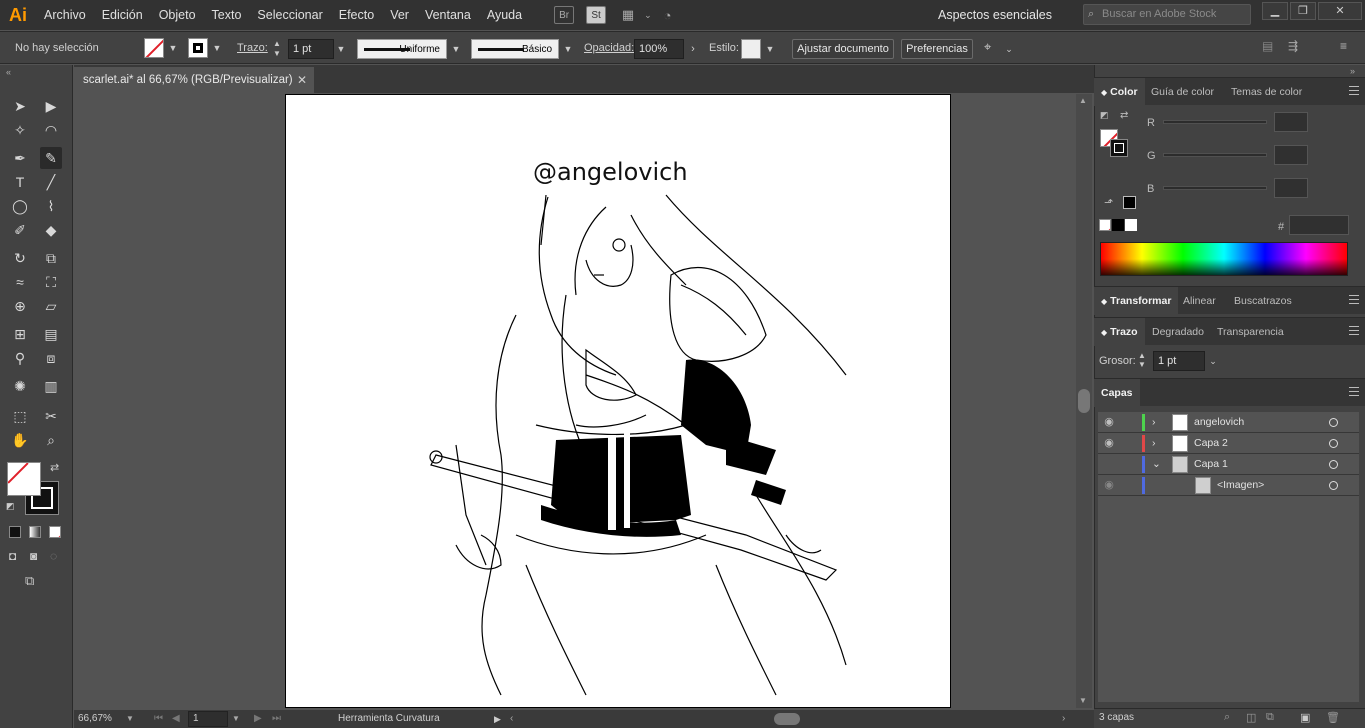  I want to click on scroll-right-icon: ›, so click(1063, 719).